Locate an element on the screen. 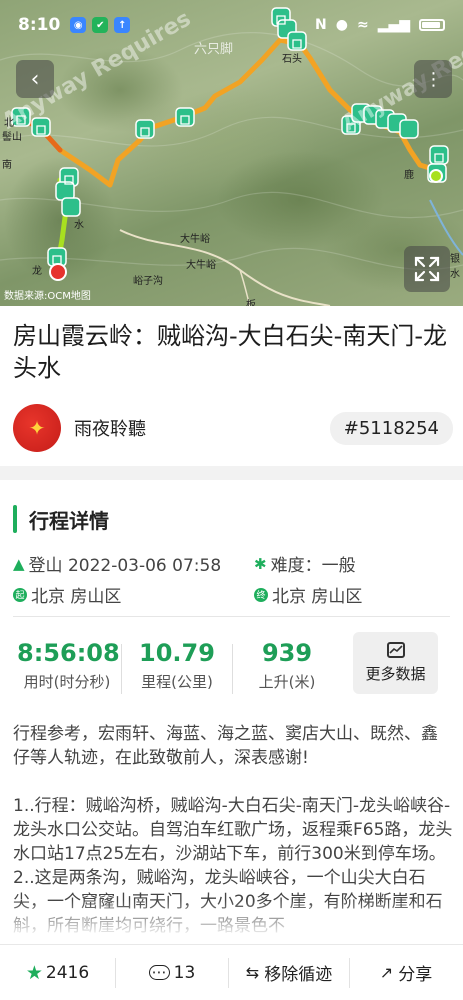 Image resolution: width=463 pixels, height=1000 pixels. ascent-value: 939 is located at coordinates (287, 653).